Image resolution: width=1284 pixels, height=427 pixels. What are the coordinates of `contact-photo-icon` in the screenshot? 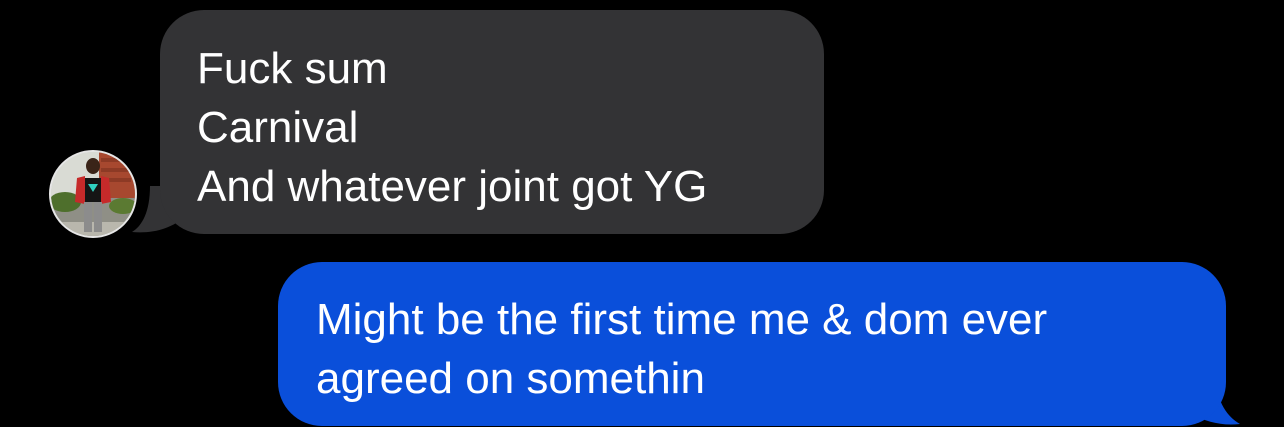 It's located at (93, 194).